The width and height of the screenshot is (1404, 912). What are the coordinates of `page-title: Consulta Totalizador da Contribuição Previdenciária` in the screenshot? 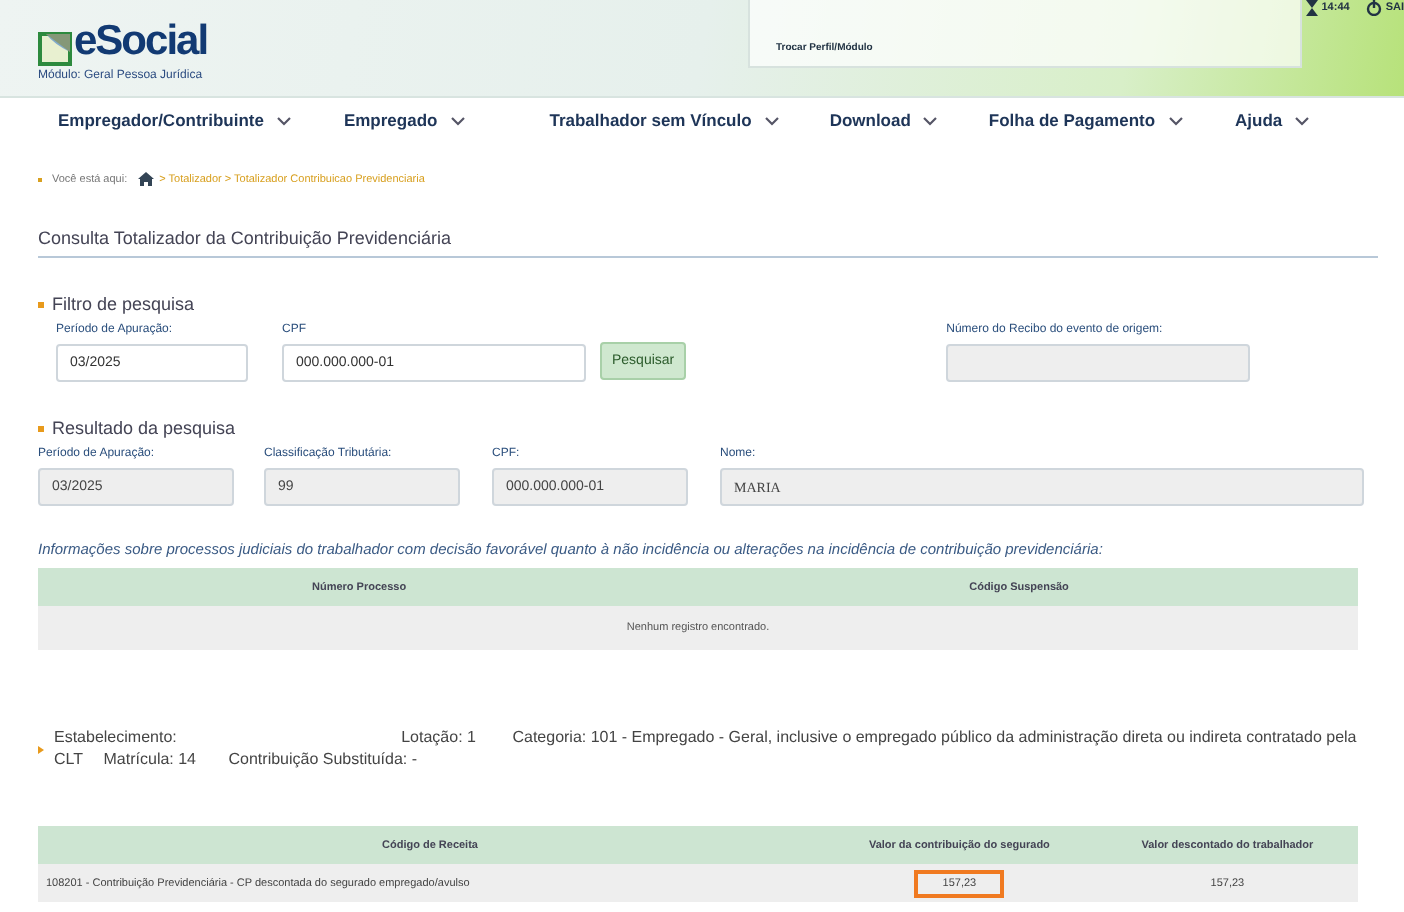 It's located at (708, 243).